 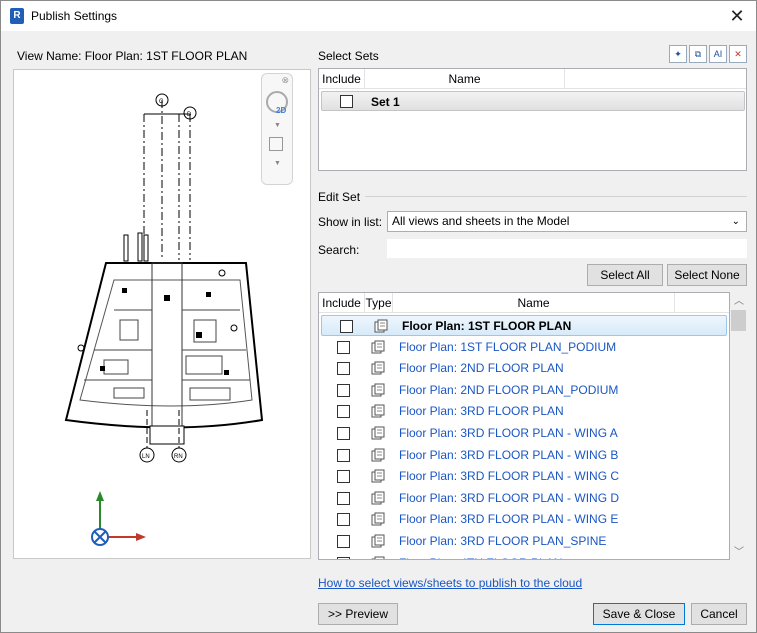 What do you see at coordinates (481, 411) in the screenshot?
I see `view-name: Floor Plan: 3RD FLOOR PLAN` at bounding box center [481, 411].